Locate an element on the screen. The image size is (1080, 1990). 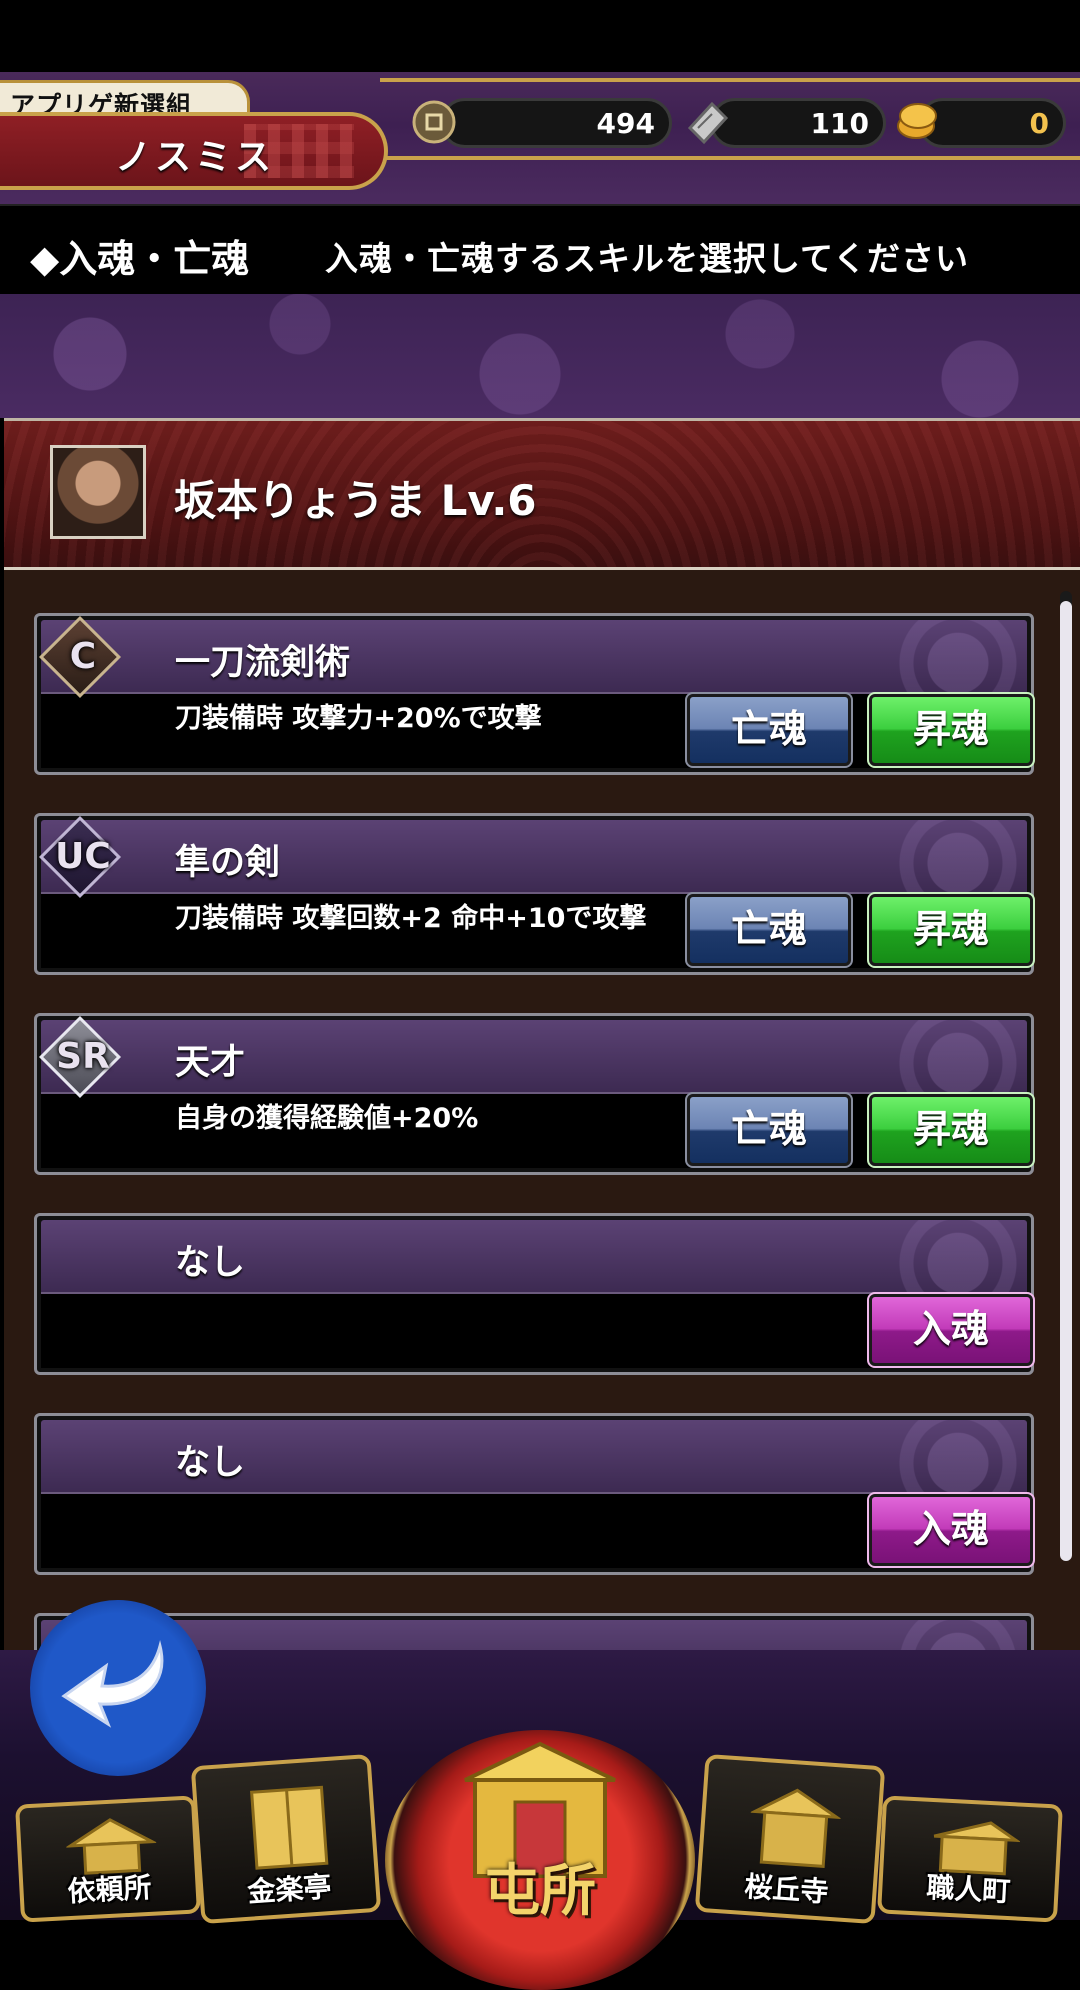
nav-kinrakutei: 金楽亭 is located at coordinates (286, 1839).